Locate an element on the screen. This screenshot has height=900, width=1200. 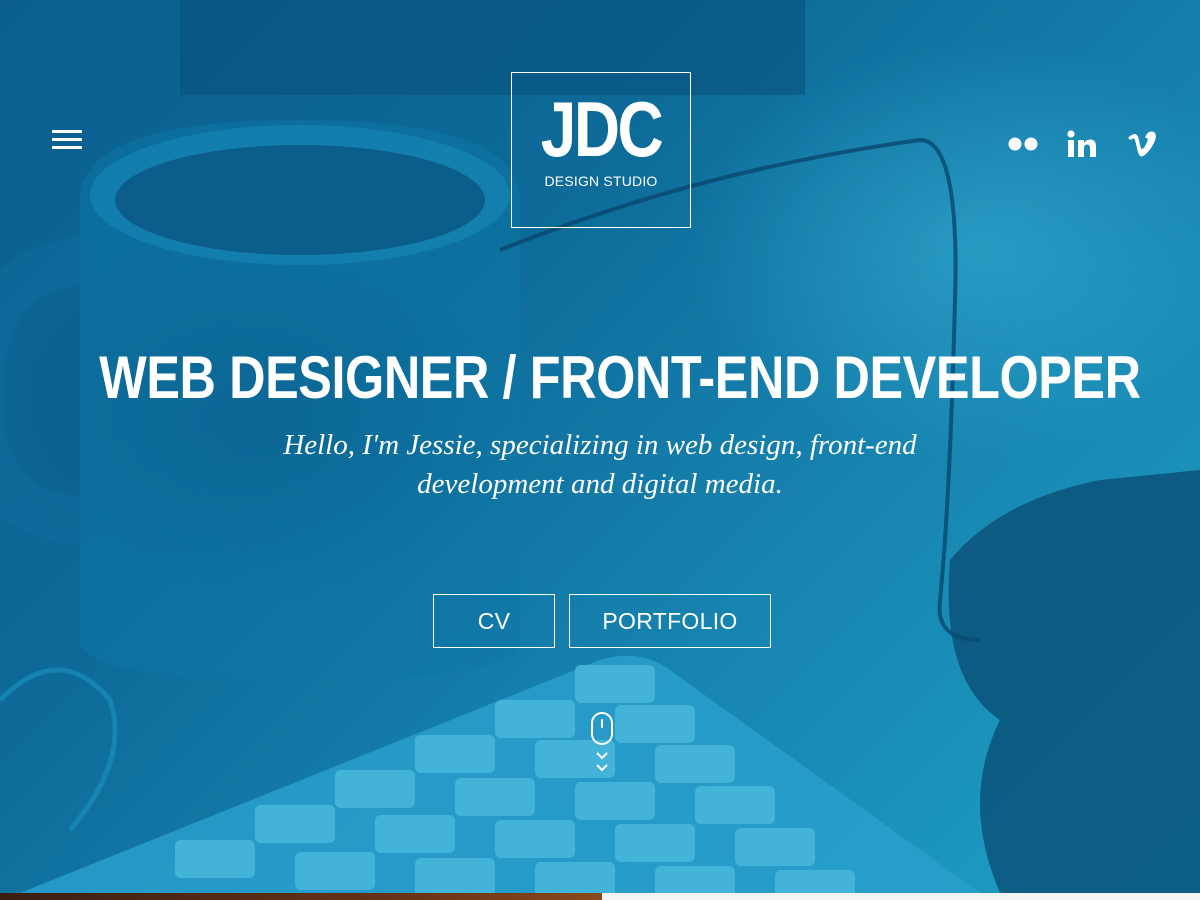
hero-headline-text: WEB DESIGNER / FRONT-END DEVELOPER is located at coordinates (620, 377).